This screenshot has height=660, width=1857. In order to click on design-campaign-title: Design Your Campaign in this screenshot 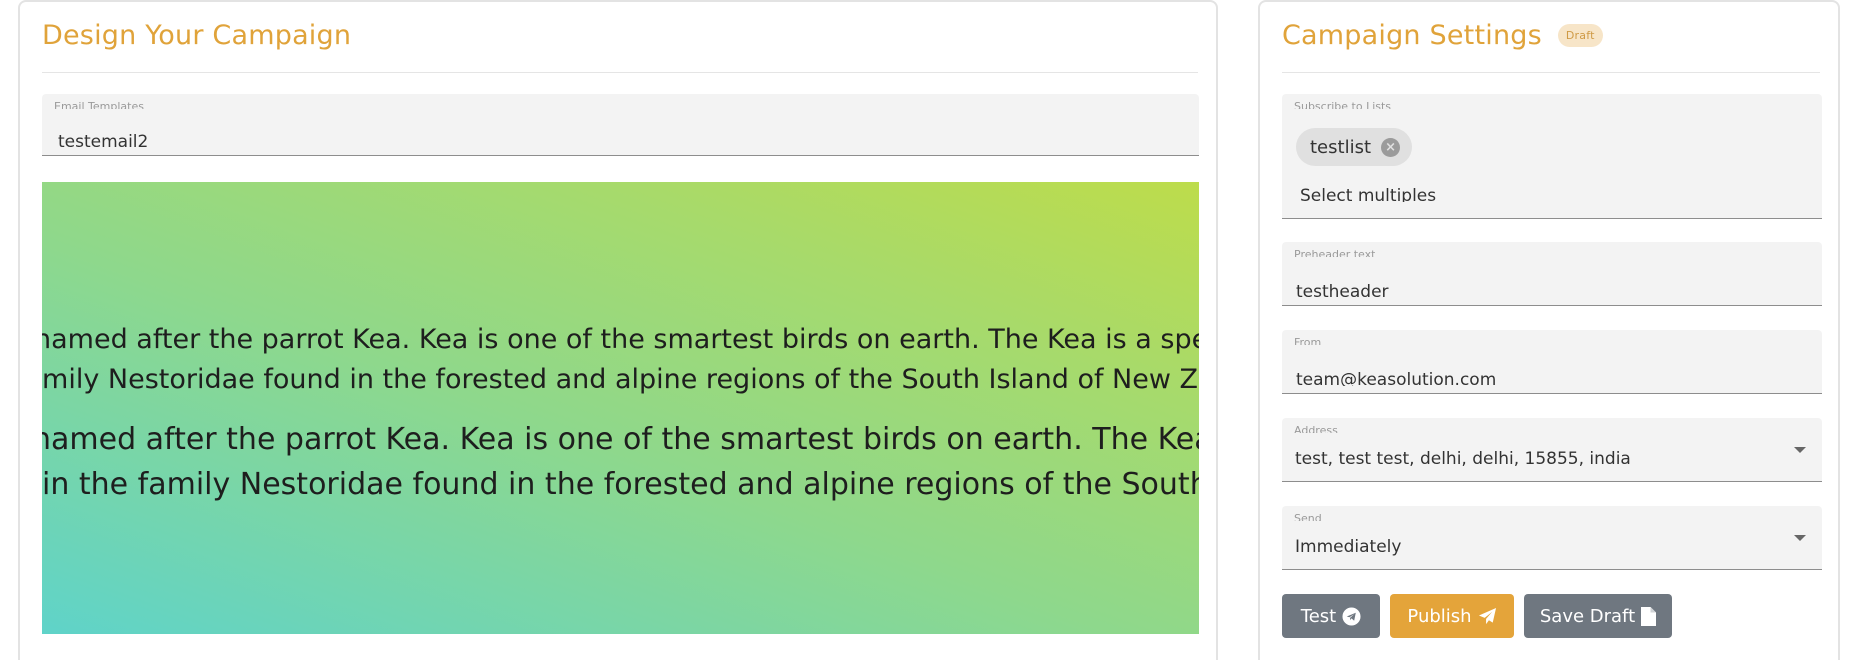, I will do `click(196, 35)`.